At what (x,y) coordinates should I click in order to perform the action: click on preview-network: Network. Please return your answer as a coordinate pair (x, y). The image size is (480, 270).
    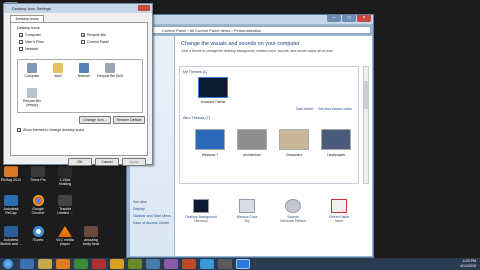
    Looking at the image, I should click on (84, 70).